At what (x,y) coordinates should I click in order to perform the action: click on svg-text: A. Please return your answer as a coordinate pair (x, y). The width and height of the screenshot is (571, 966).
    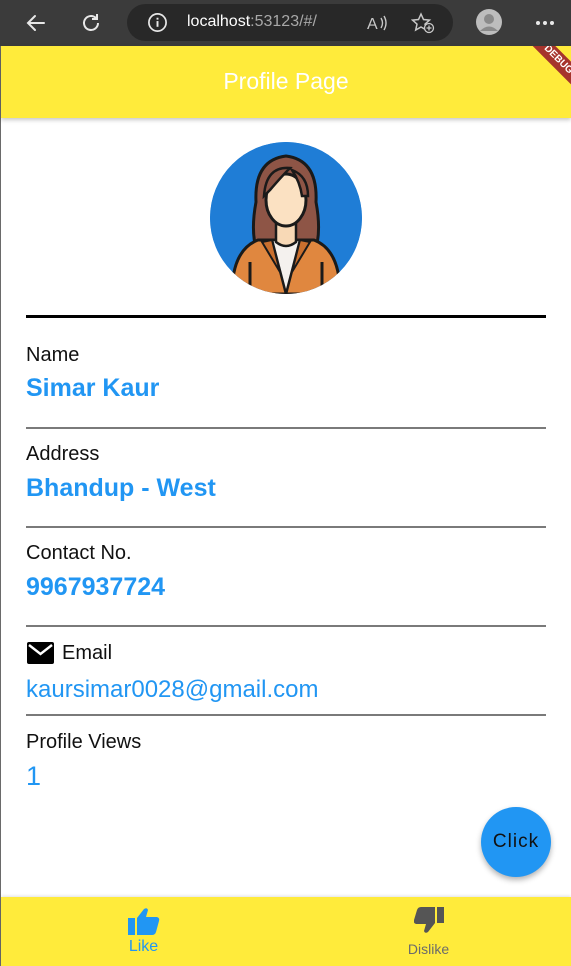
    Looking at the image, I should click on (372, 24).